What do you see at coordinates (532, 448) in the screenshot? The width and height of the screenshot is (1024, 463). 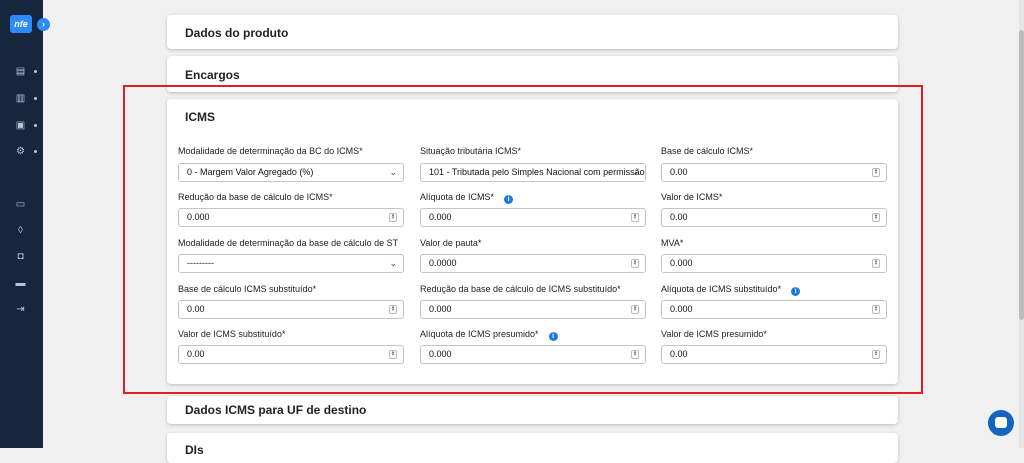 I see `dis-section: DIs` at bounding box center [532, 448].